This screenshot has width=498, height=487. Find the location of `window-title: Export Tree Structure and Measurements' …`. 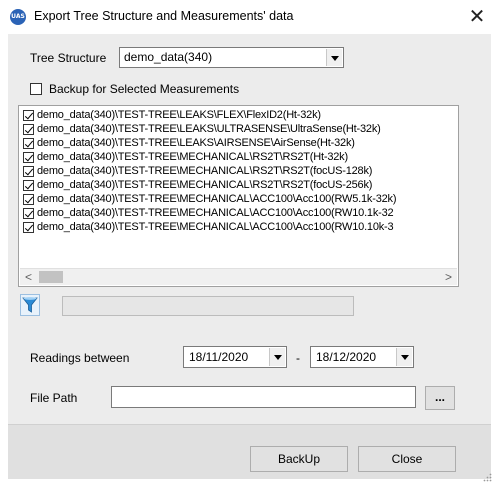

window-title: Export Tree Structure and Measurements' … is located at coordinates (164, 16).